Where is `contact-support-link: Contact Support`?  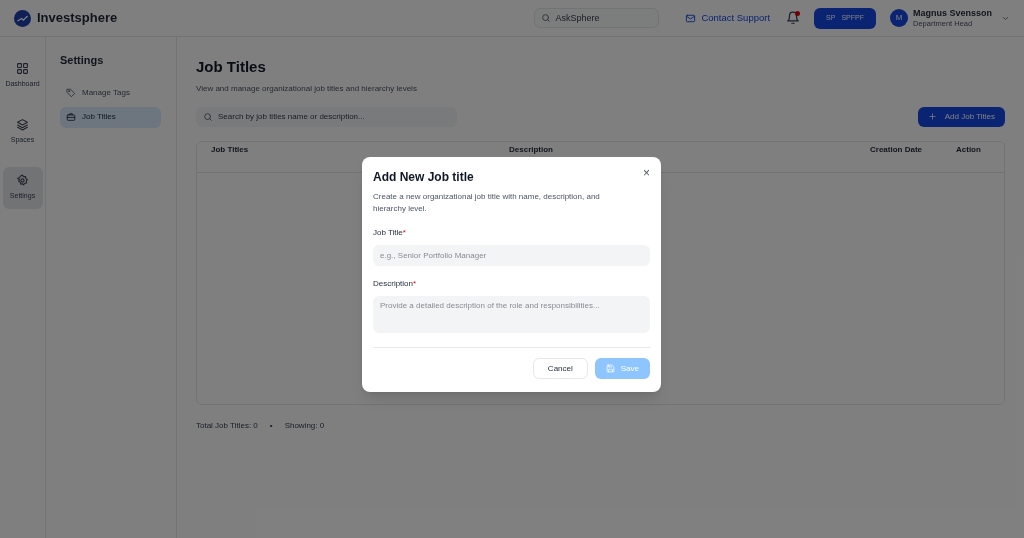
contact-support-link: Contact Support is located at coordinates (728, 18).